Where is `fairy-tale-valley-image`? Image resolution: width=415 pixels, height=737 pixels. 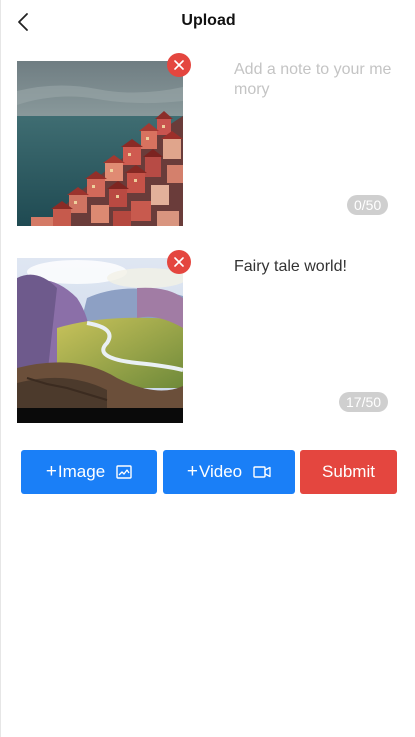
fairy-tale-valley-image is located at coordinates (100, 340).